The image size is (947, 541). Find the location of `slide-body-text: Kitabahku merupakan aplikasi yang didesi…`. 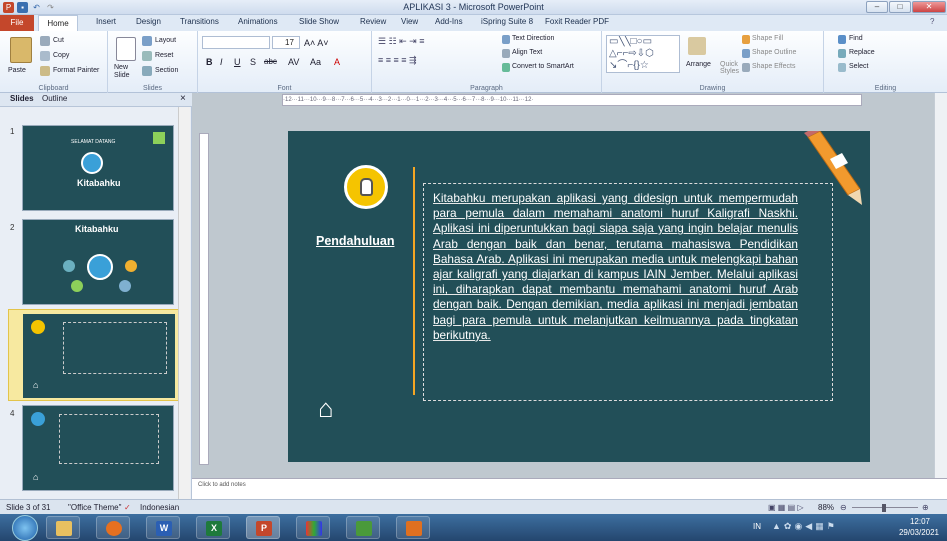

slide-body-text: Kitabahku merupakan aplikasi yang didesi… is located at coordinates (615, 267).